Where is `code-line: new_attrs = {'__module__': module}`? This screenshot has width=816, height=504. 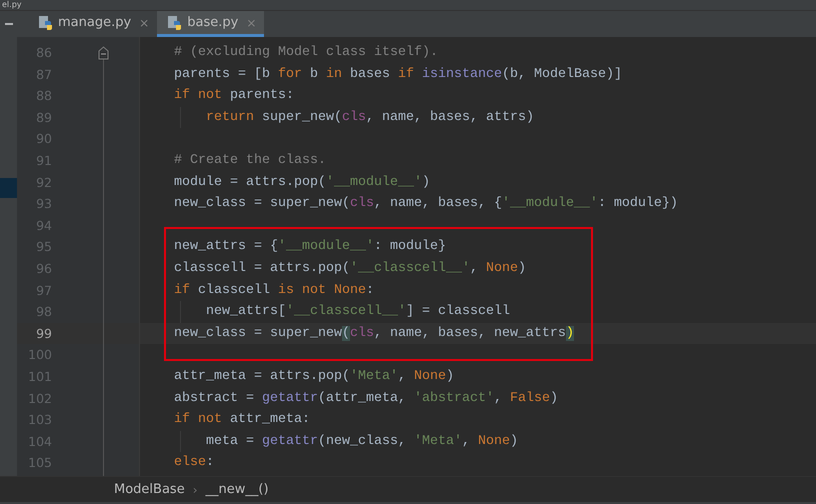
code-line: new_attrs = {'__module__': module} is located at coordinates (310, 246).